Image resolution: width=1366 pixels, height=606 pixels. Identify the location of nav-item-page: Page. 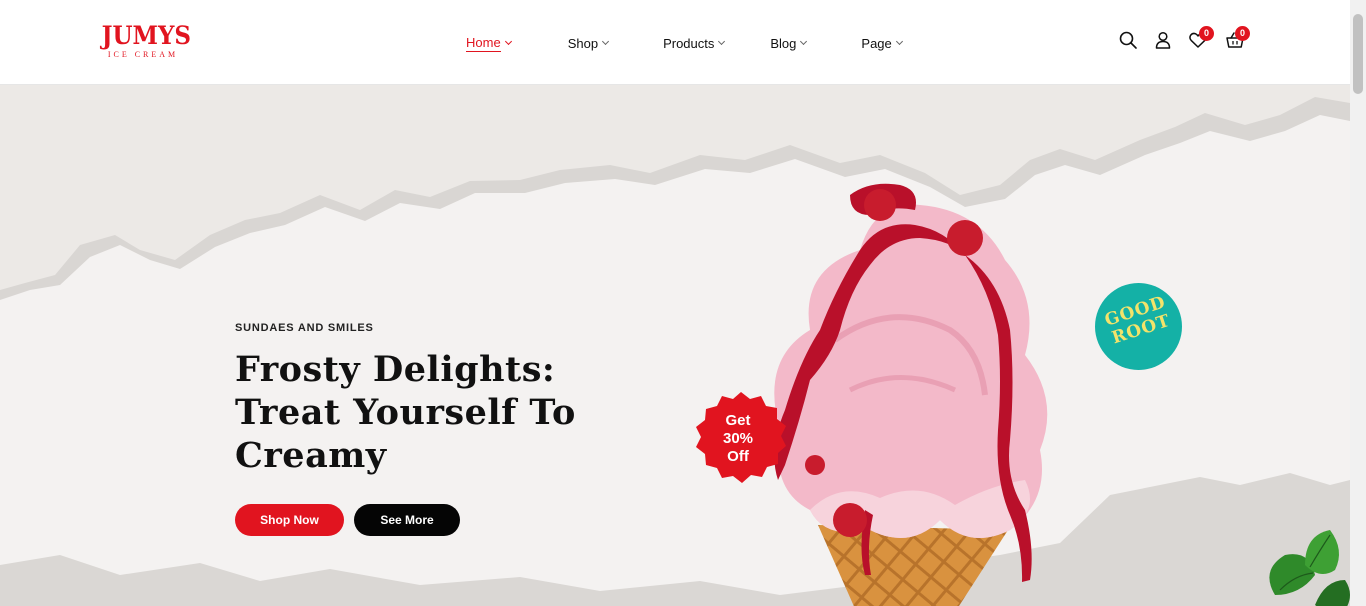
(882, 43).